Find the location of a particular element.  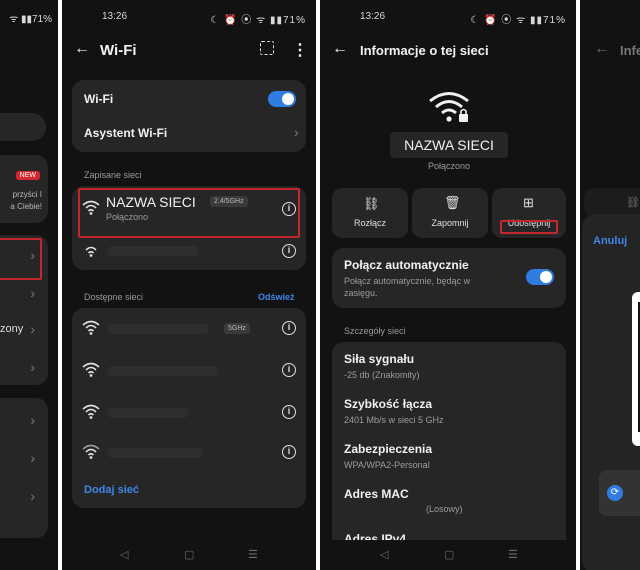

network-name-box: NAZWA SIECI is located at coordinates (449, 145).